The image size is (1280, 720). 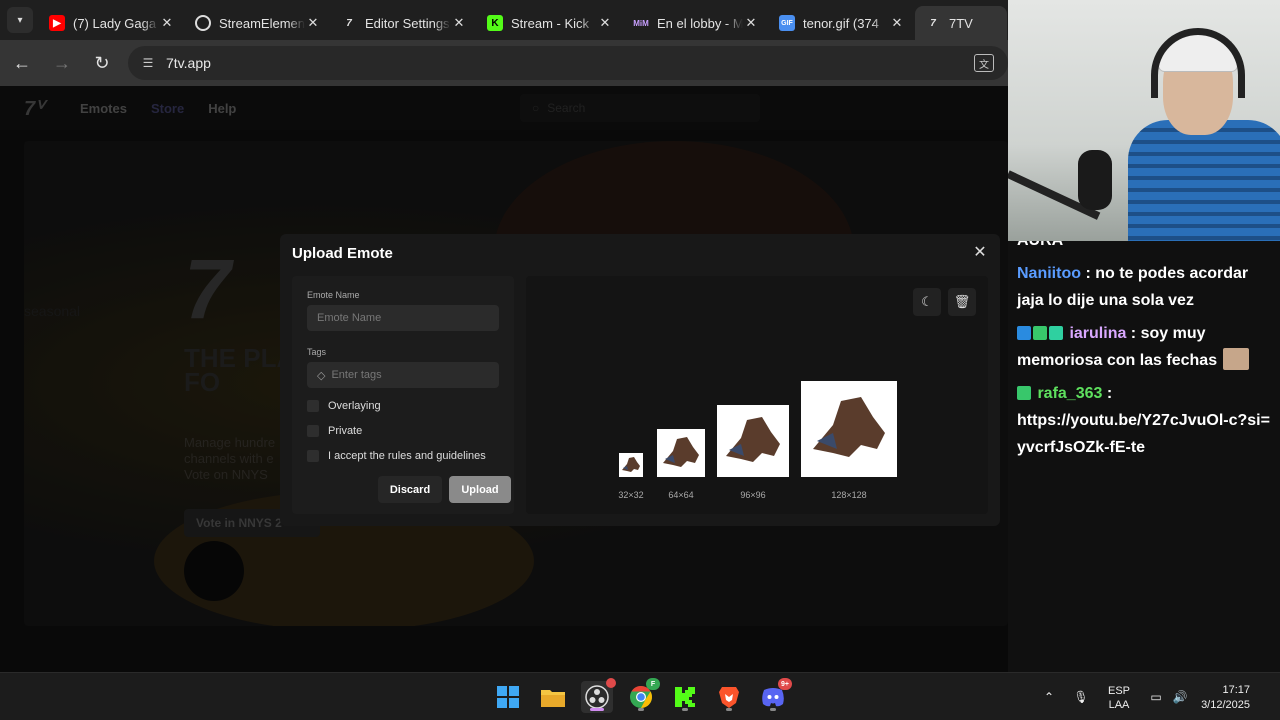 I want to click on browser-tab: GIF tenor.gif (374 ✕, so click(x=842, y=23).